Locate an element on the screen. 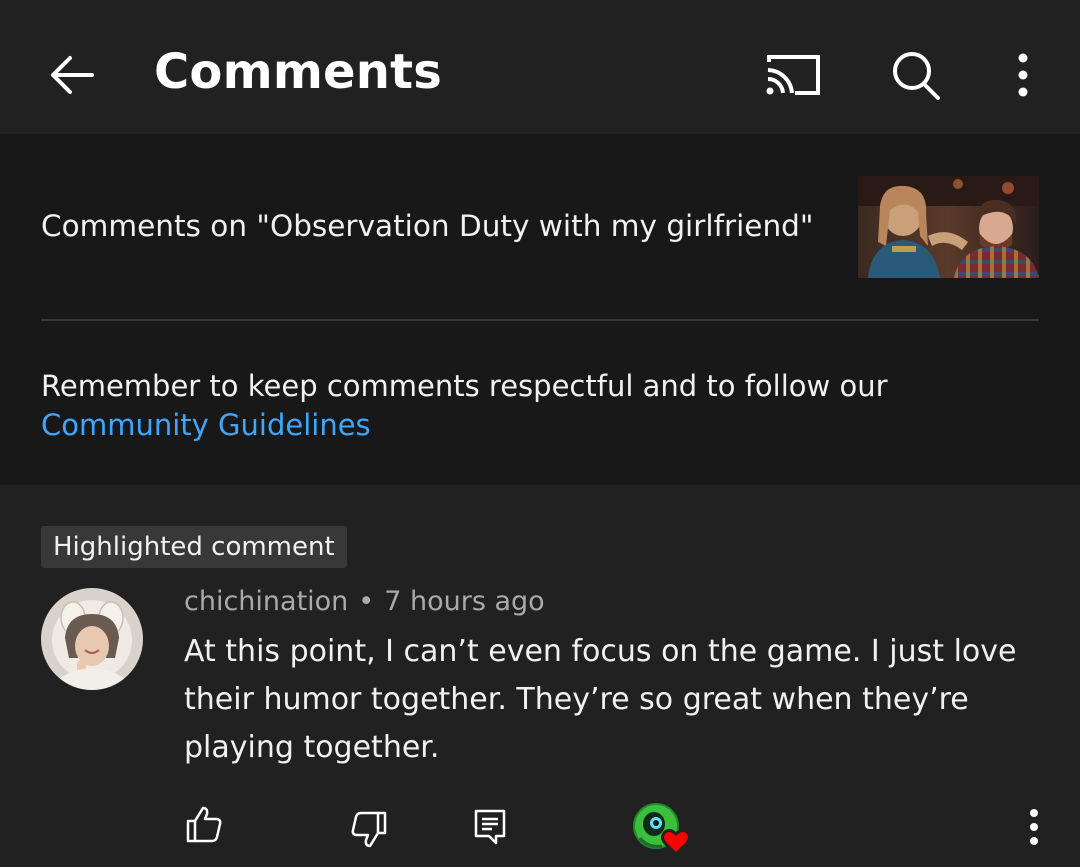 This screenshot has height=867, width=1080. divider is located at coordinates (540, 320).